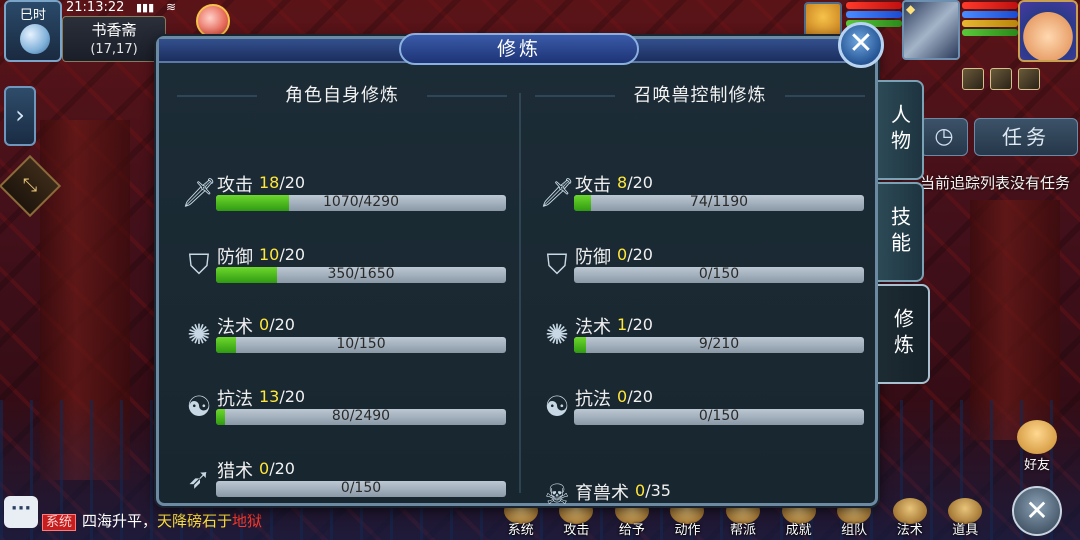  I want to click on menu-label: 动作, so click(687, 530).